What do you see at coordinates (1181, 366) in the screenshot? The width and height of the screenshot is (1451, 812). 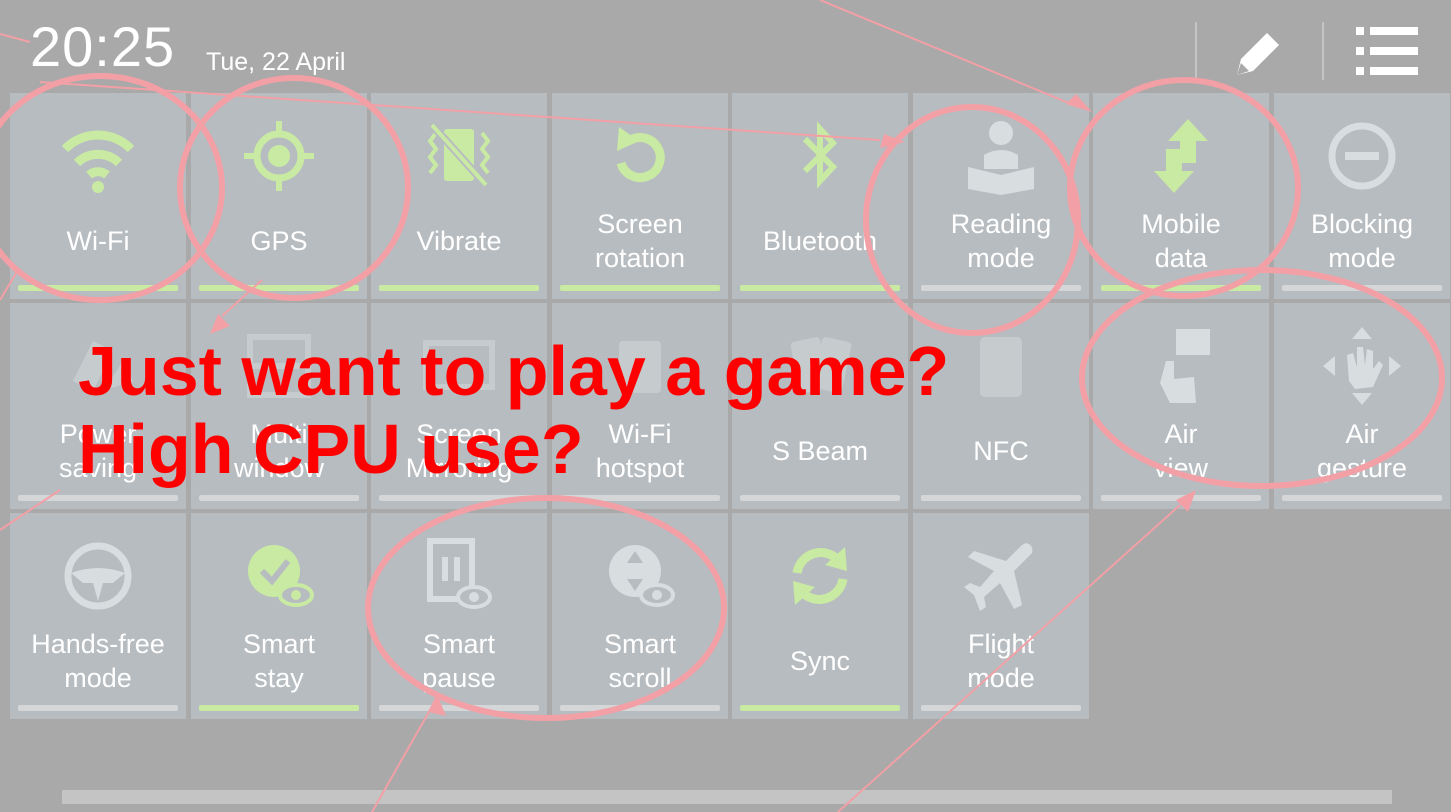 I see `air-view-icon` at bounding box center [1181, 366].